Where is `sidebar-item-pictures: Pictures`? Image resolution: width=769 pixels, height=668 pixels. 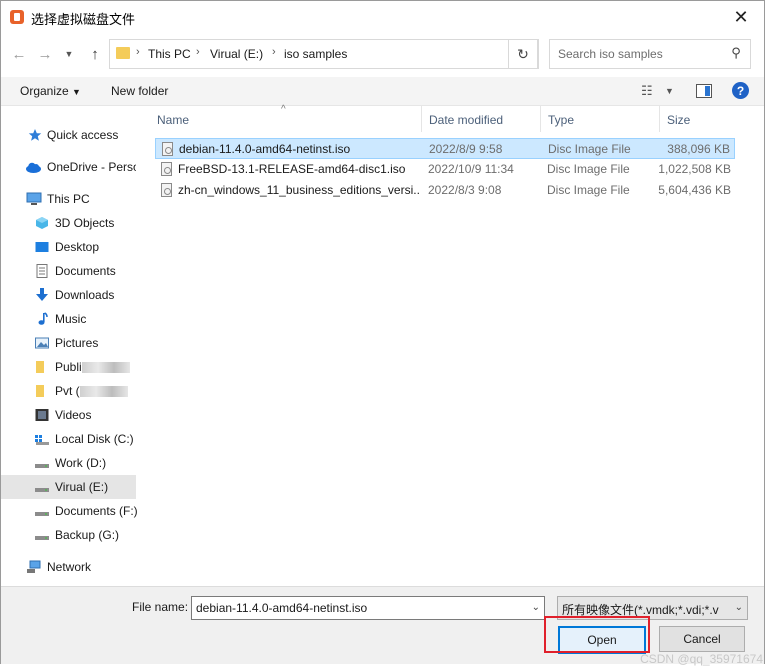
sidebar-item-pictures: Pictures is located at coordinates (68, 343).